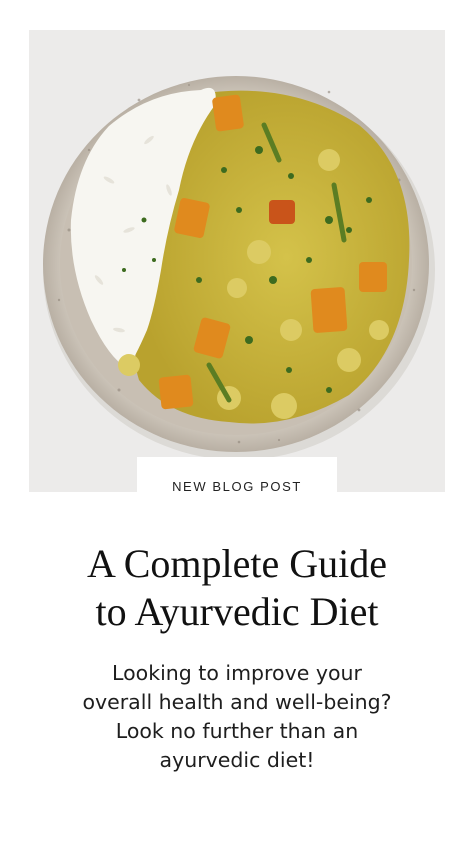 The height and width of the screenshot is (842, 474). I want to click on post-subtitle-line-3: Look no further than an, so click(237, 731).